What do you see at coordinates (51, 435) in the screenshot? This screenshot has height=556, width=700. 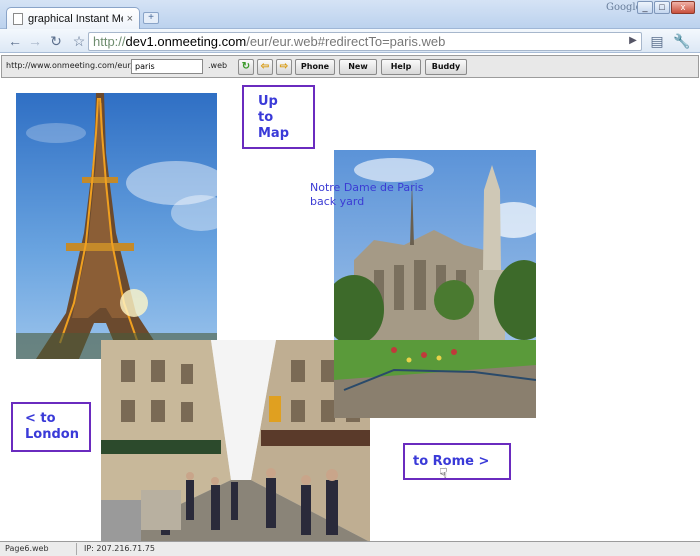 I see `to-london-line2: London` at bounding box center [51, 435].